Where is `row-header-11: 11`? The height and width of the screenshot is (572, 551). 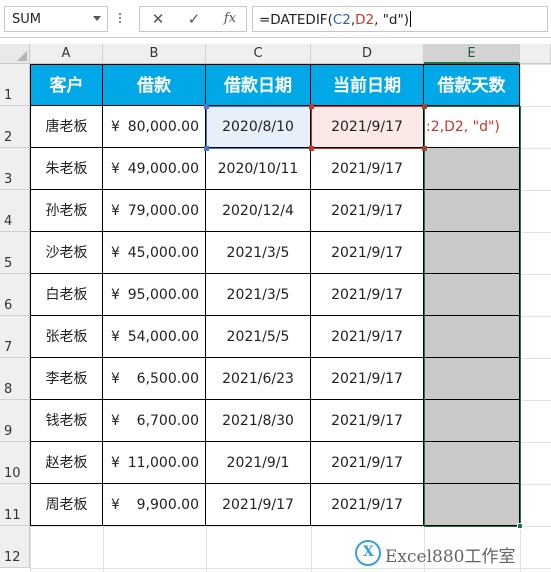 row-header-11: 11 is located at coordinates (15, 505).